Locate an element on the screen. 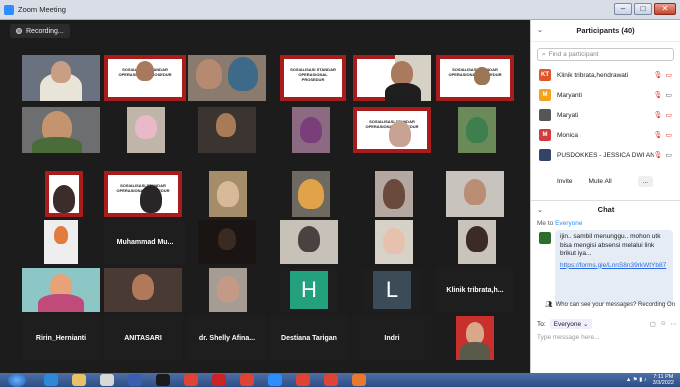 The image size is (680, 387). browser-icon is located at coordinates (51, 380).